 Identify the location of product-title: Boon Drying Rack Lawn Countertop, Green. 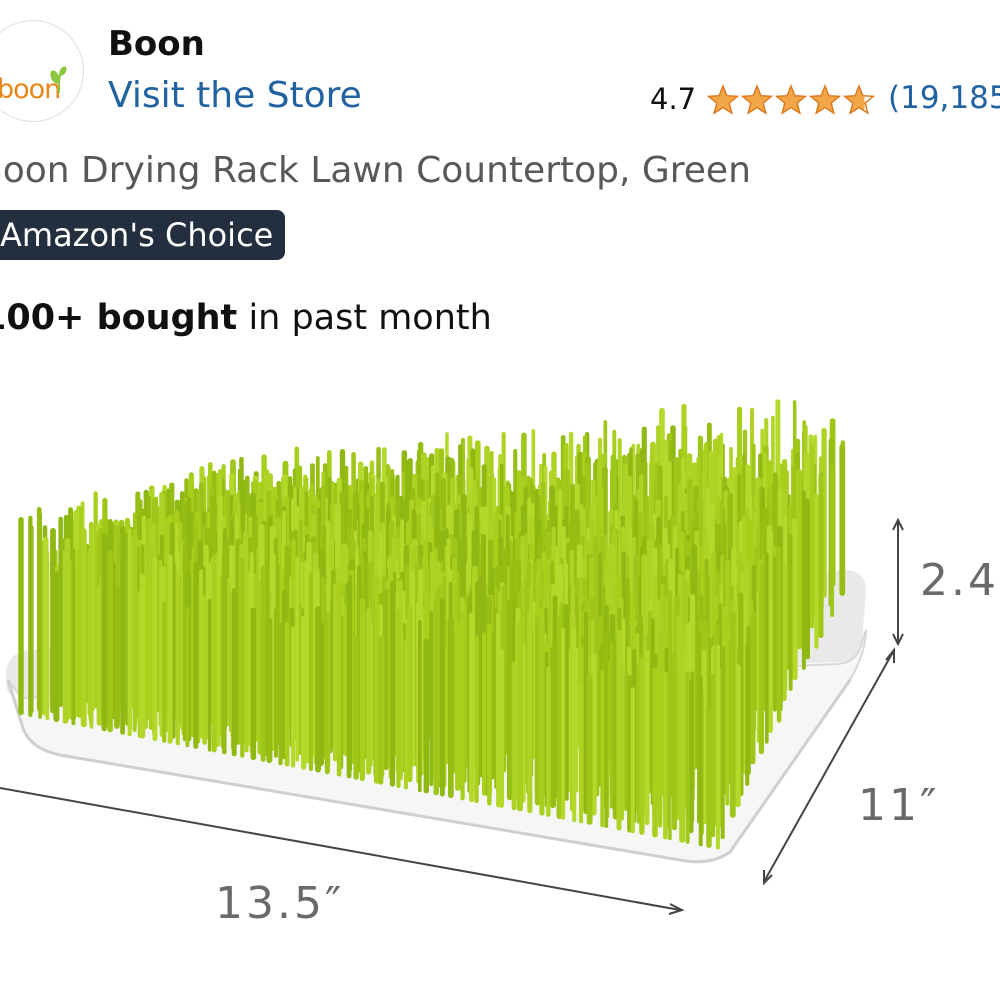
(375, 170).